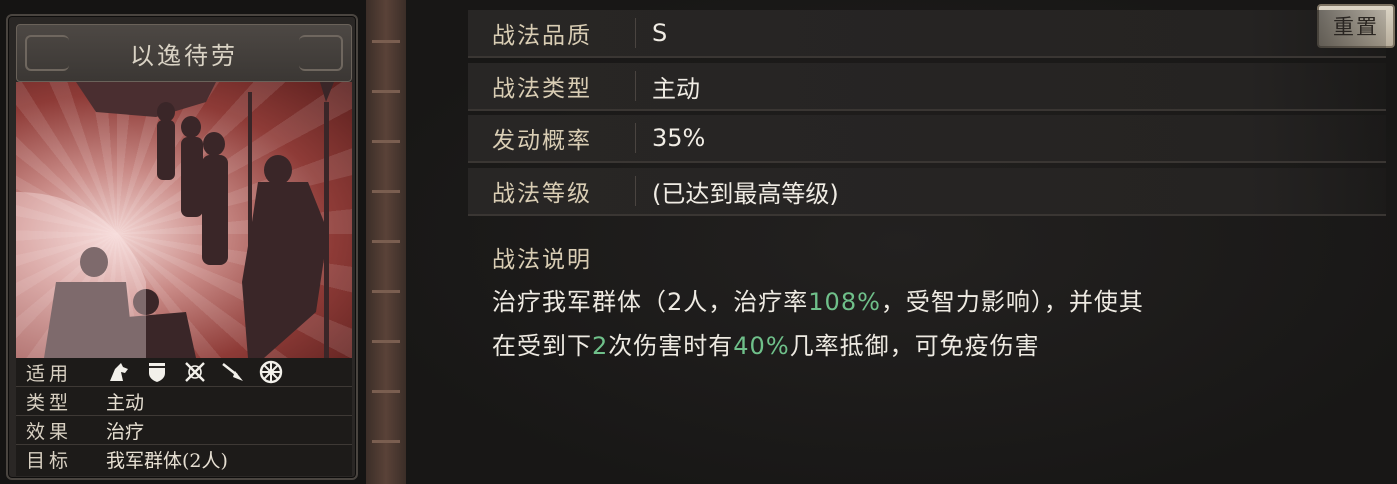  I want to click on description-line-2: 在受到下2次伤害时有40%几率抵御，可免疫伤害, so click(932, 346).